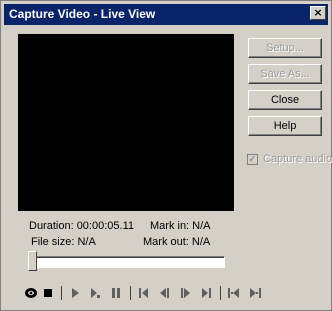  Describe the element at coordinates (127, 262) in the screenshot. I see `position-slider-track` at that location.